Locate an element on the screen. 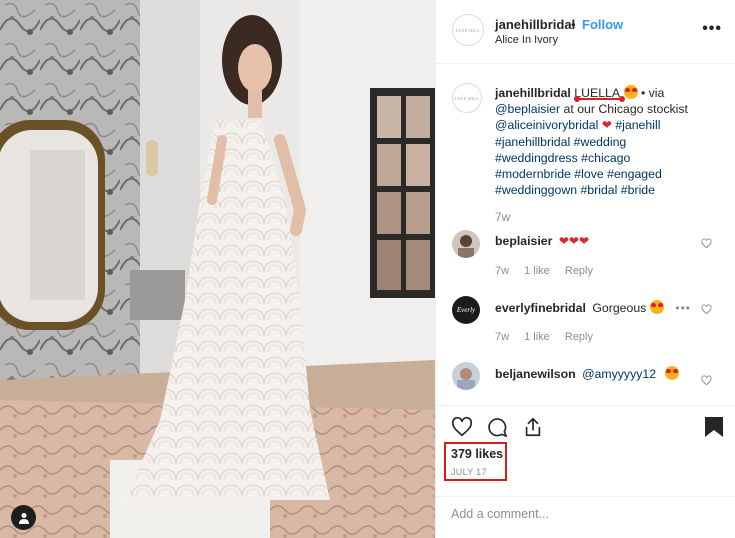  comment-username: everlyfinebridal is located at coordinates (540, 308).